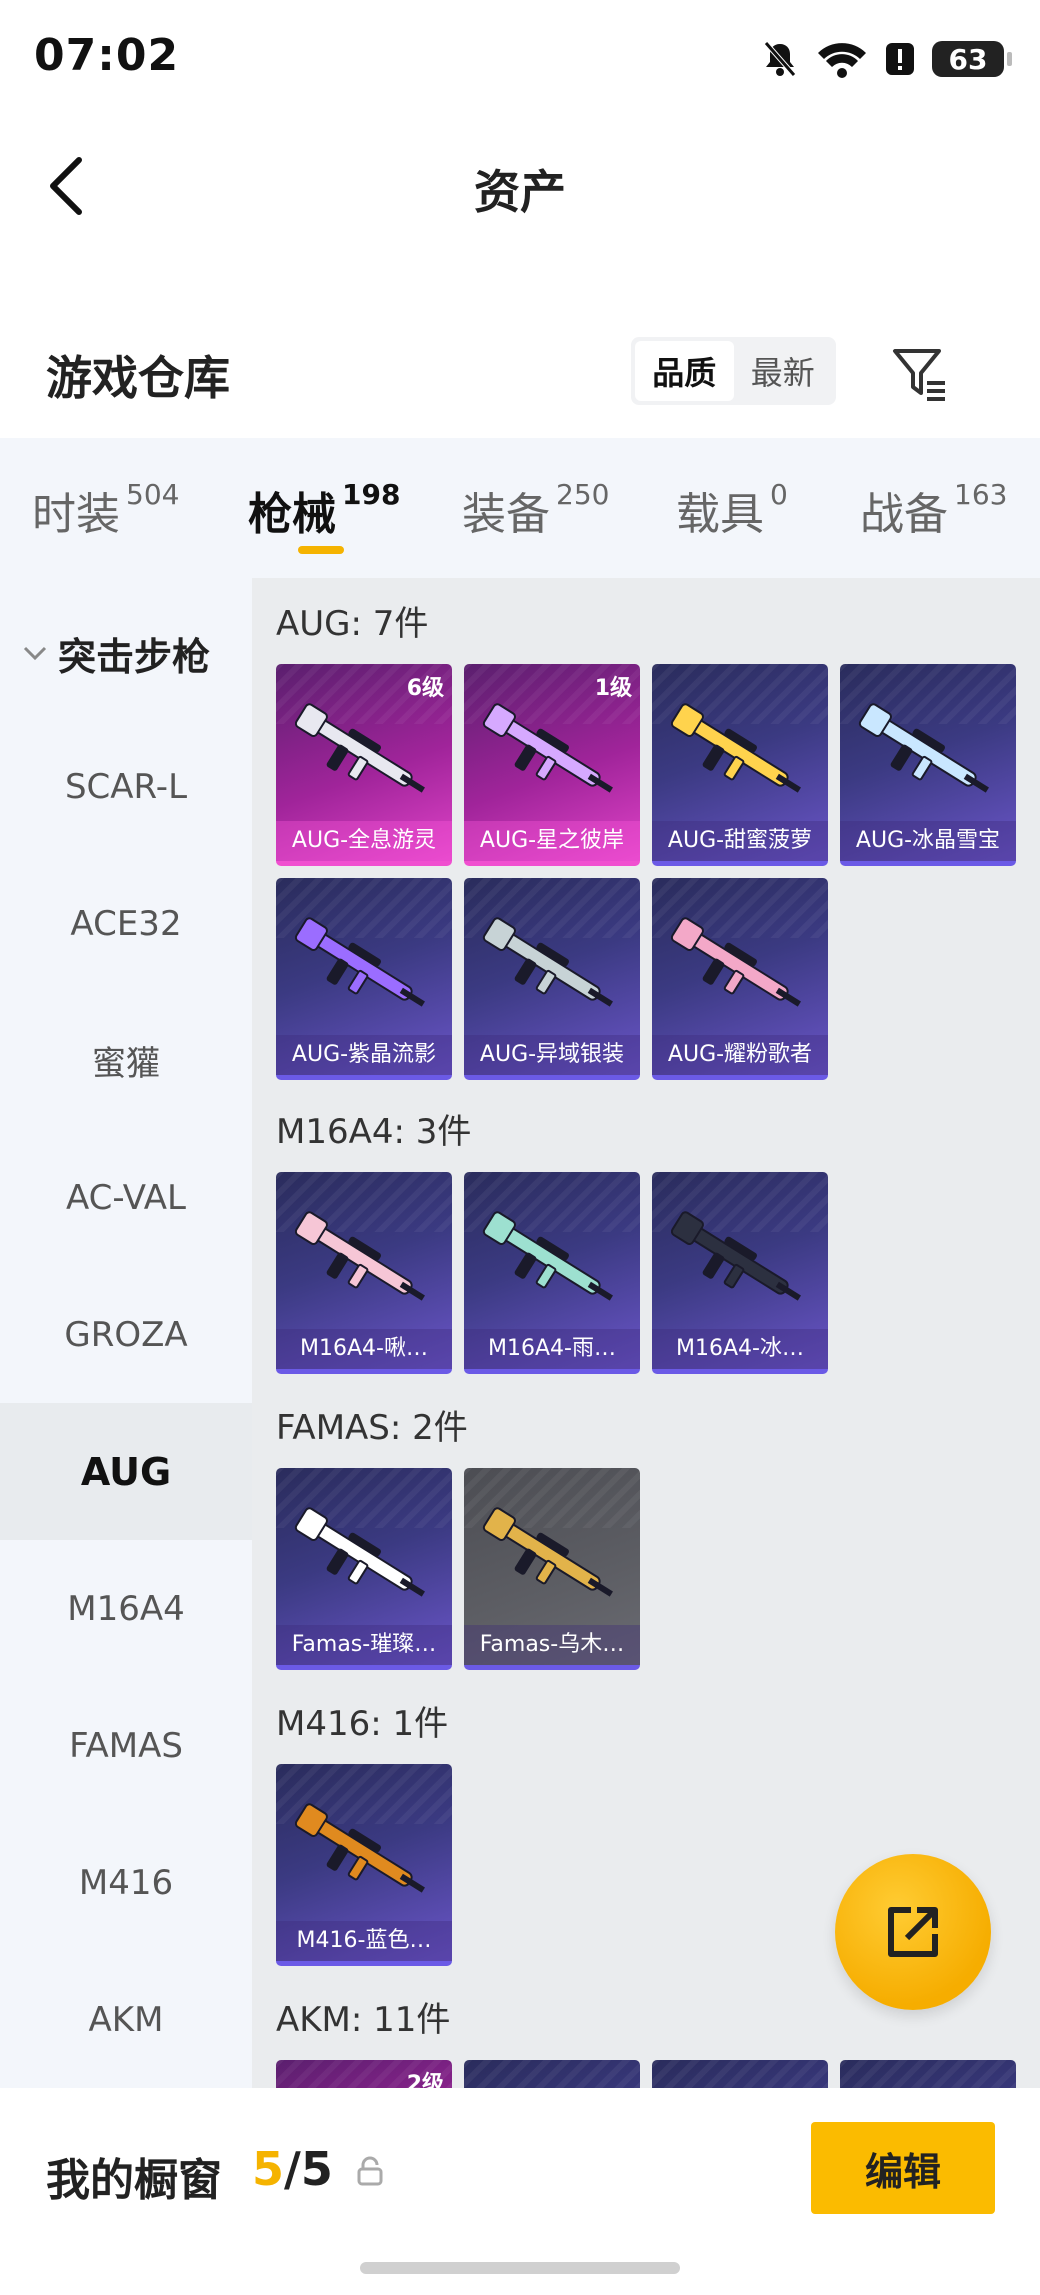 The height and width of the screenshot is (2295, 1040). I want to click on sidebar-group-assault-rifles: 突击步枪, so click(126, 653).